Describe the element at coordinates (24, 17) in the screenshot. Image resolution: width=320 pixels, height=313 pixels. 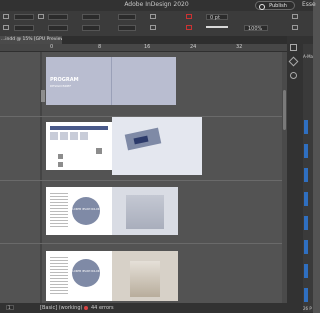
I see `x-field` at that location.